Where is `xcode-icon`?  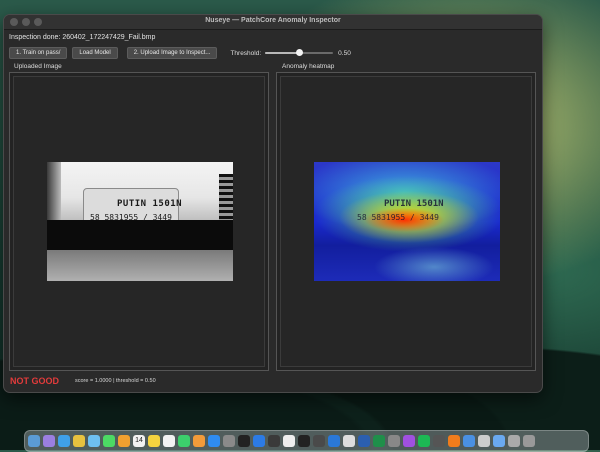
xcode-icon is located at coordinates (334, 441).